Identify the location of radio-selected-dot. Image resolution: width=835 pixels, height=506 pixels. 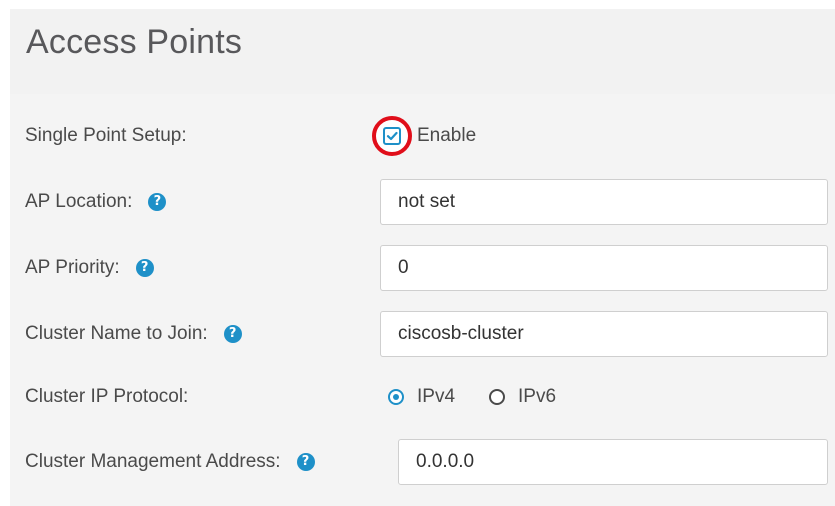
(396, 397).